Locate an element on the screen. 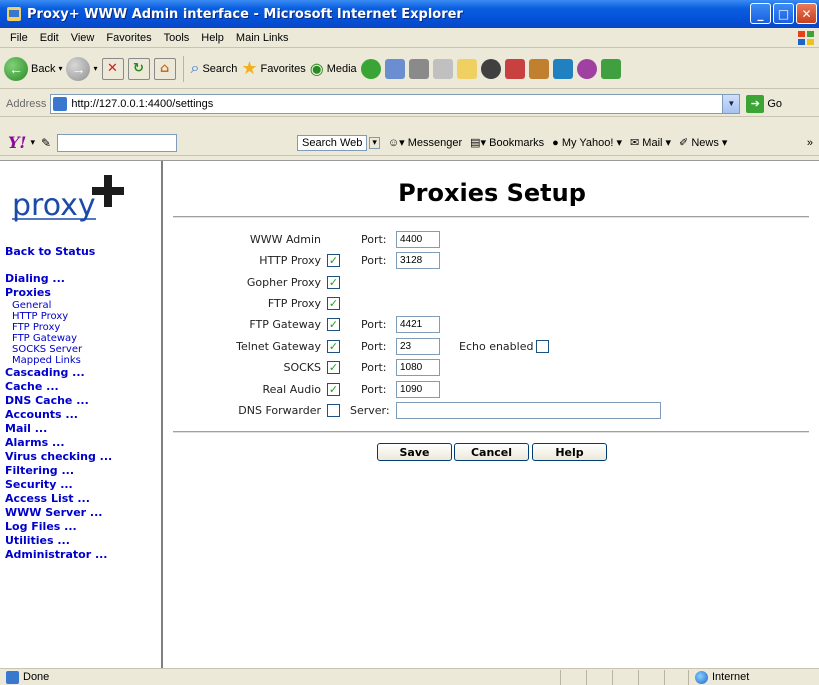 The image size is (819, 685). addon-icon is located at coordinates (562, 68).